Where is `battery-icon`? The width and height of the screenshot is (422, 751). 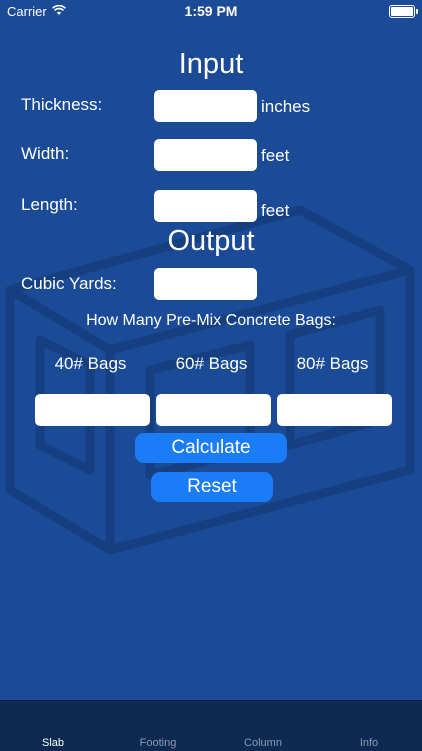
battery-icon is located at coordinates (403, 11).